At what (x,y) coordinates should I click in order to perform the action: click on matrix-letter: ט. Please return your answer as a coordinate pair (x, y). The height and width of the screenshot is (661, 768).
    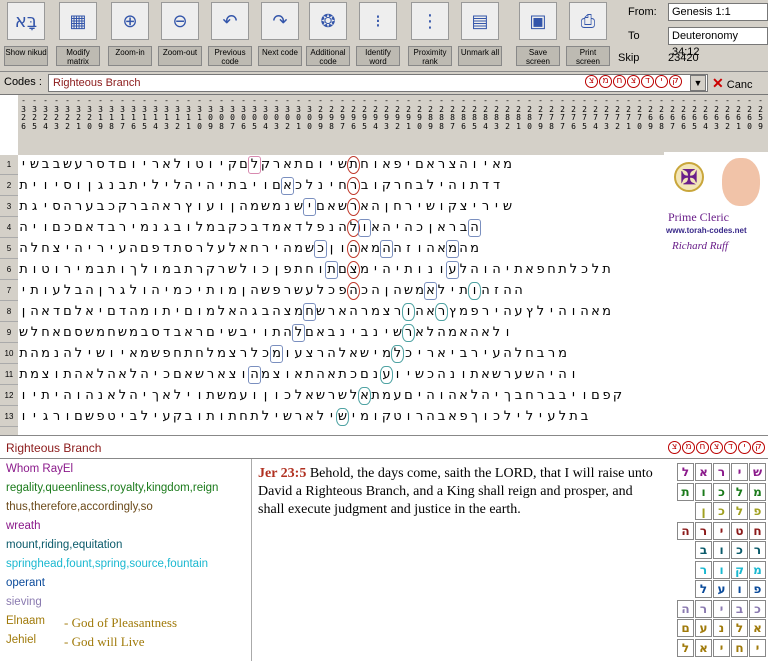
    Looking at the image, I should click on (397, 417).